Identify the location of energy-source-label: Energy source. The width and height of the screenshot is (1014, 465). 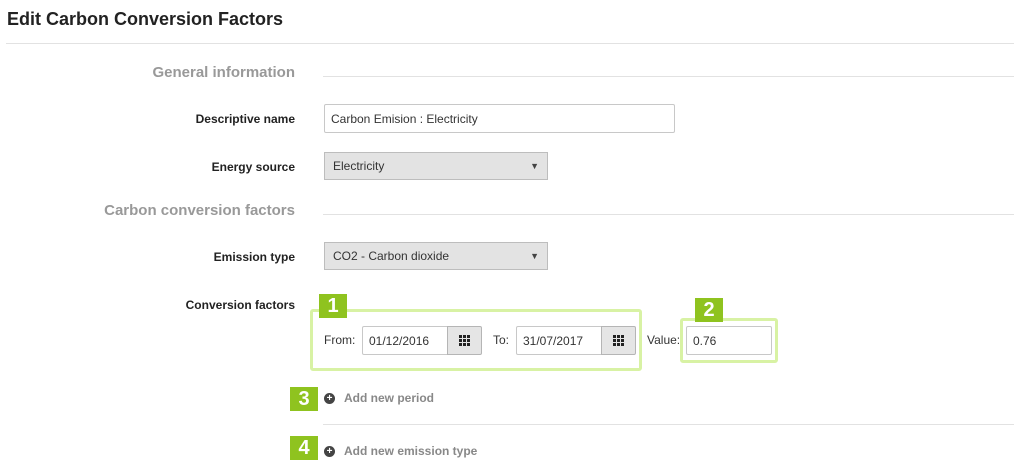
(253, 167).